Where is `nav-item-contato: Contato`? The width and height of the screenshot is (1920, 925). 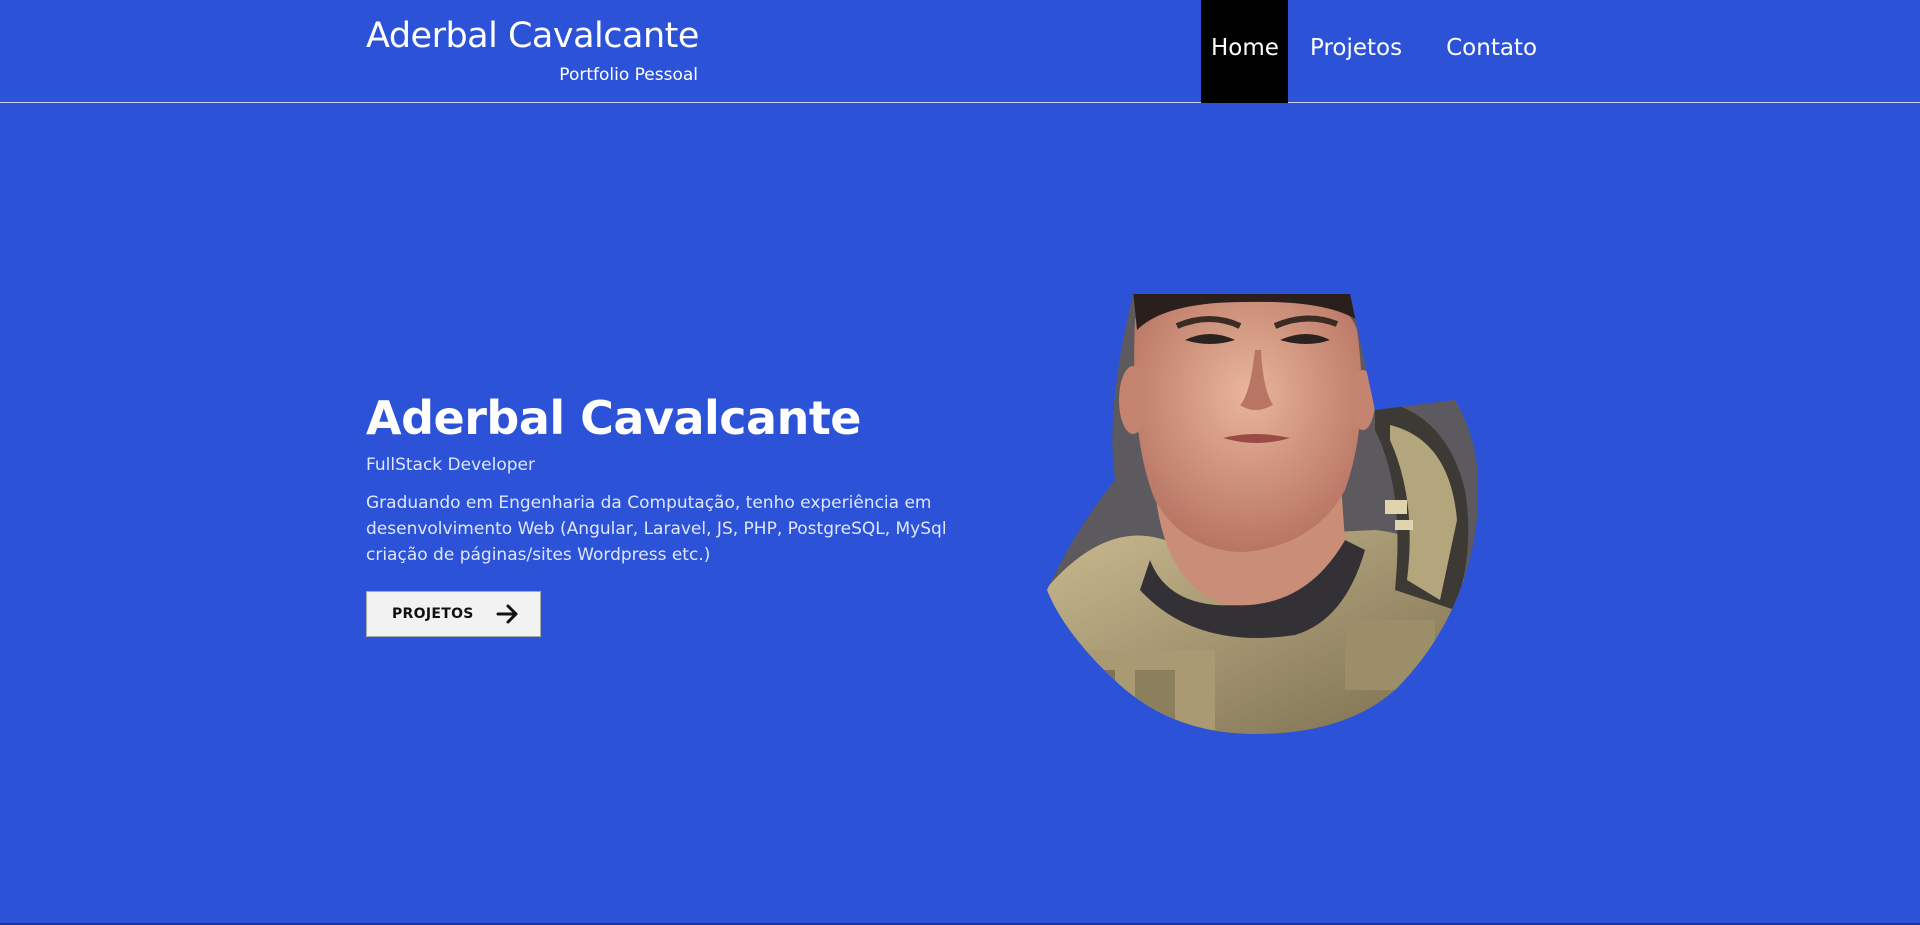
nav-item-contato: Contato is located at coordinates (1491, 51).